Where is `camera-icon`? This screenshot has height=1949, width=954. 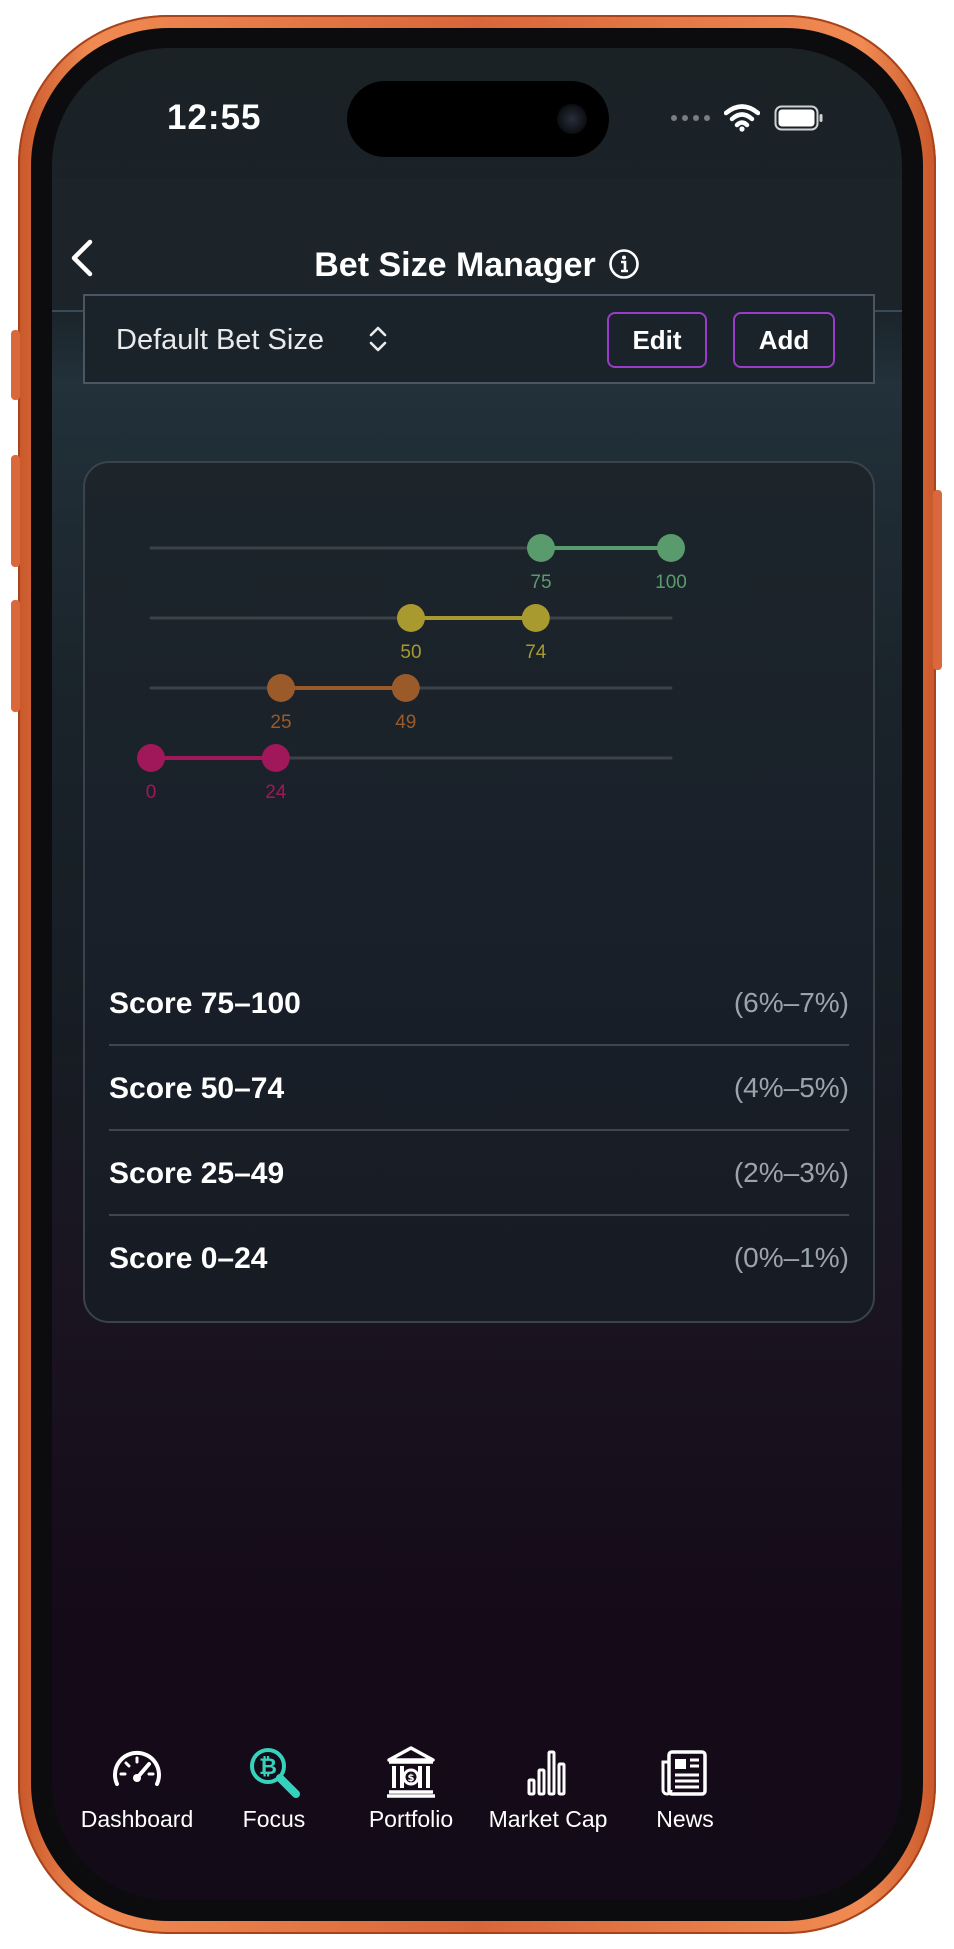 camera-icon is located at coordinates (572, 119).